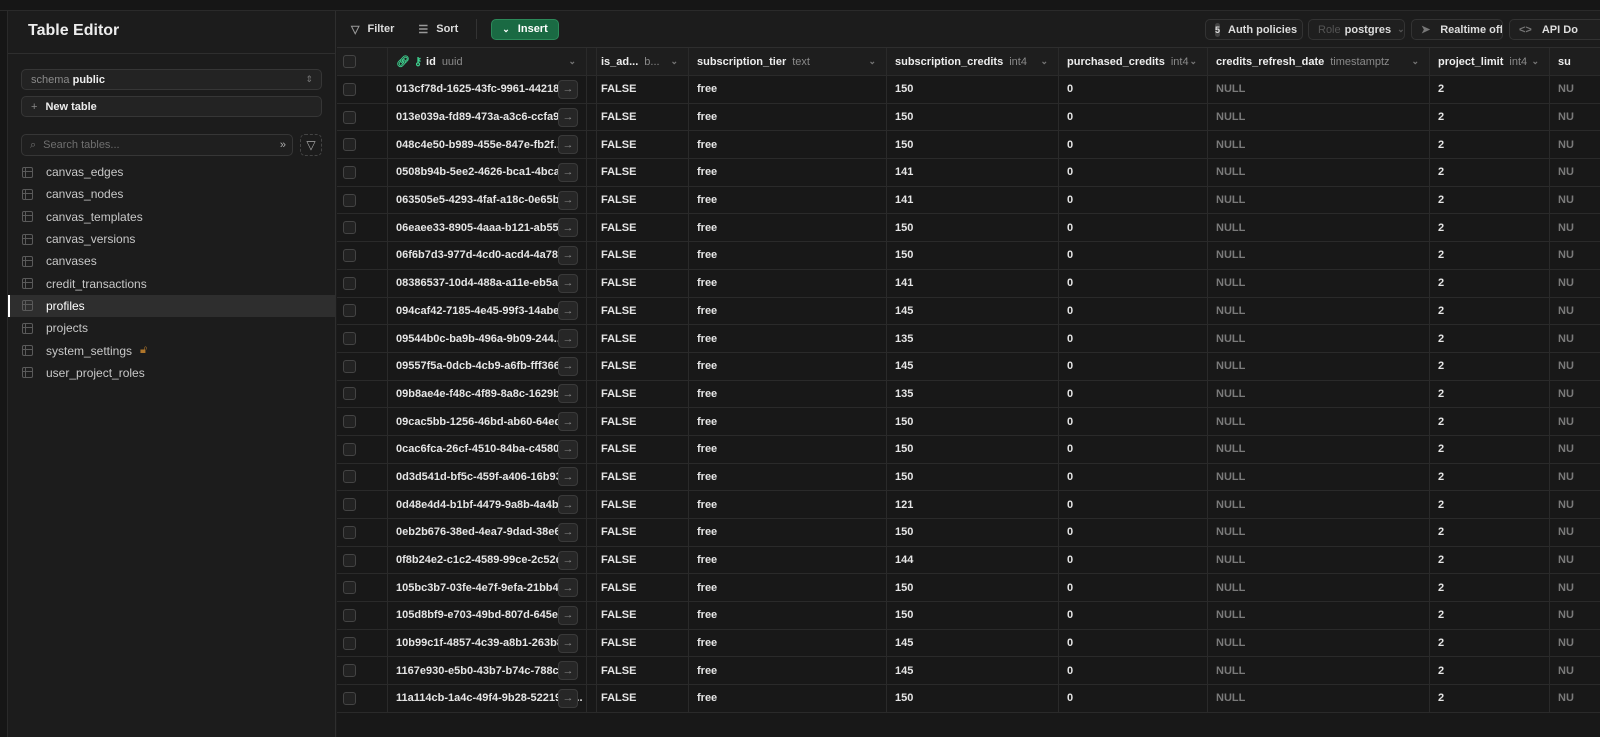 This screenshot has width=1600, height=737. Describe the element at coordinates (372, 29) in the screenshot. I see `filter-button: ▽ Filter` at that location.